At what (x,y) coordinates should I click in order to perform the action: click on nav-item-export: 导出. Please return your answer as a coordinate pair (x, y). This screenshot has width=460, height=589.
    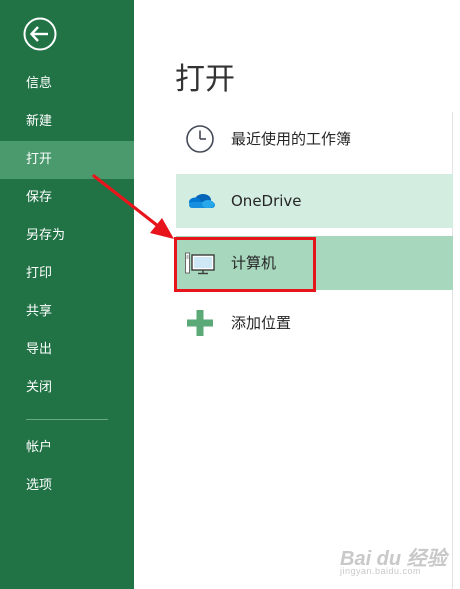
    Looking at the image, I should click on (67, 350).